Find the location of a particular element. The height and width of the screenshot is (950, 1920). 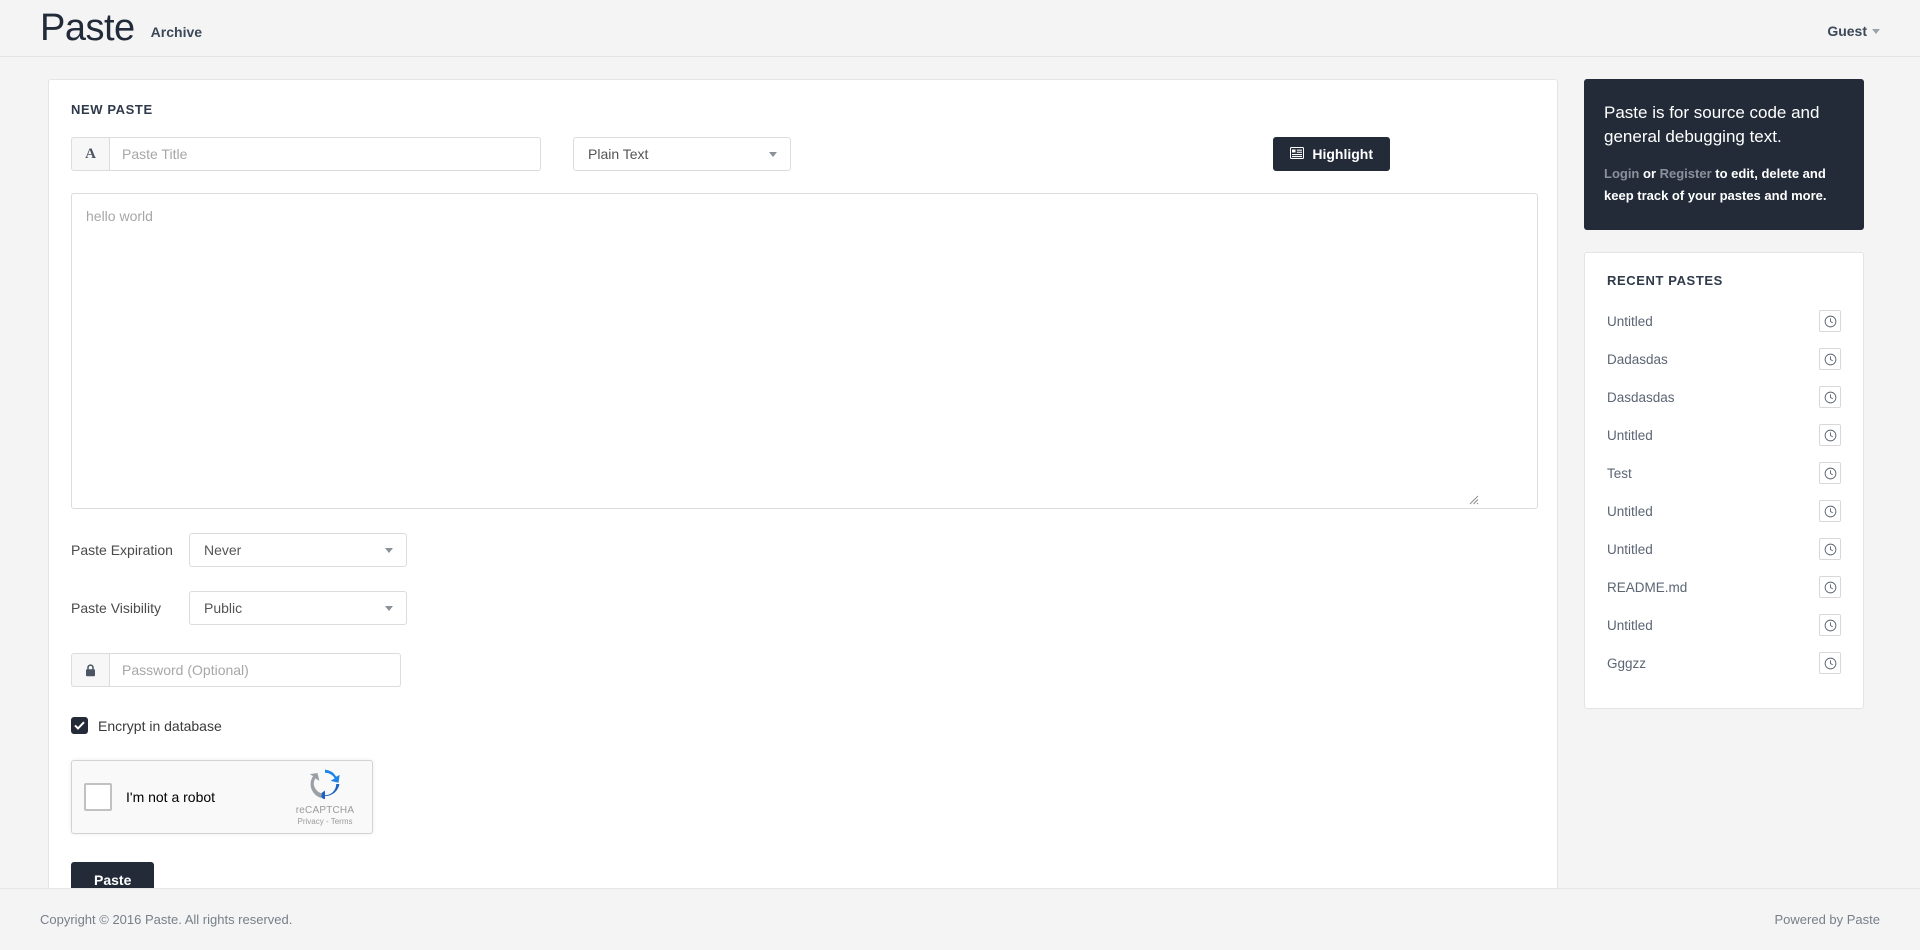

nav-link-archive: Archive is located at coordinates (176, 28).